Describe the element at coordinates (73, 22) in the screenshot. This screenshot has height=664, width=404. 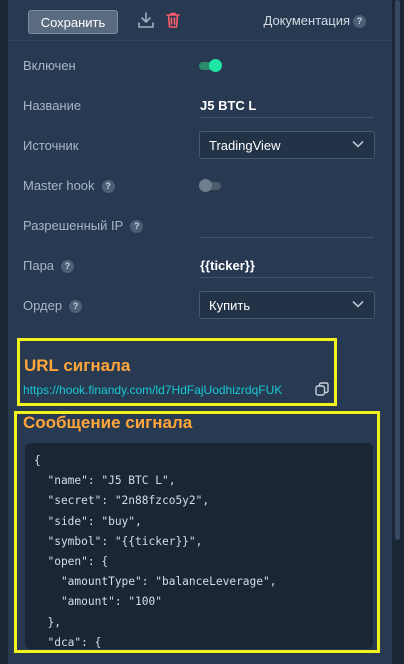
I see `save-button: Сохранить` at that location.